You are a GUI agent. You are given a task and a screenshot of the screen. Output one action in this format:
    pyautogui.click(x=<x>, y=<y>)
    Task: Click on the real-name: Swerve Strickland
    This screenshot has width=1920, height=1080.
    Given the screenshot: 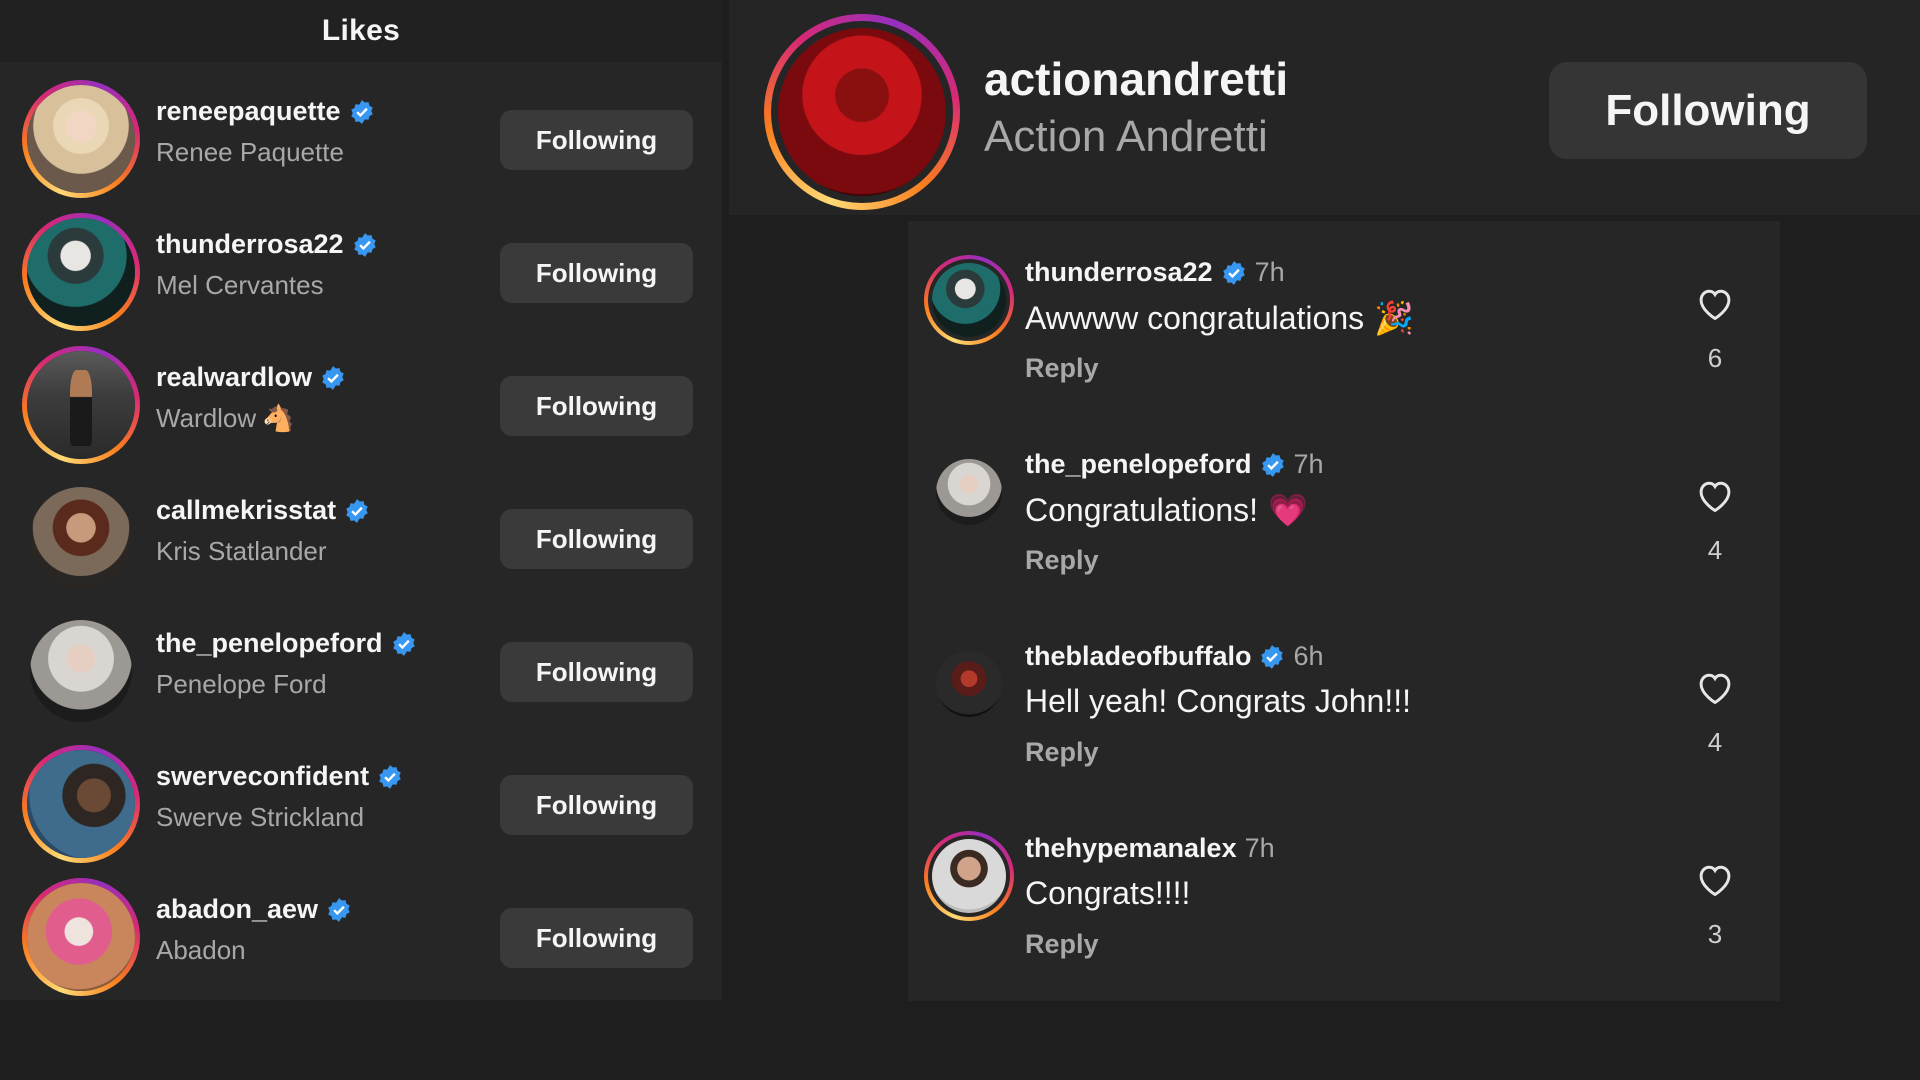 What is the action you would take?
    pyautogui.click(x=260, y=817)
    